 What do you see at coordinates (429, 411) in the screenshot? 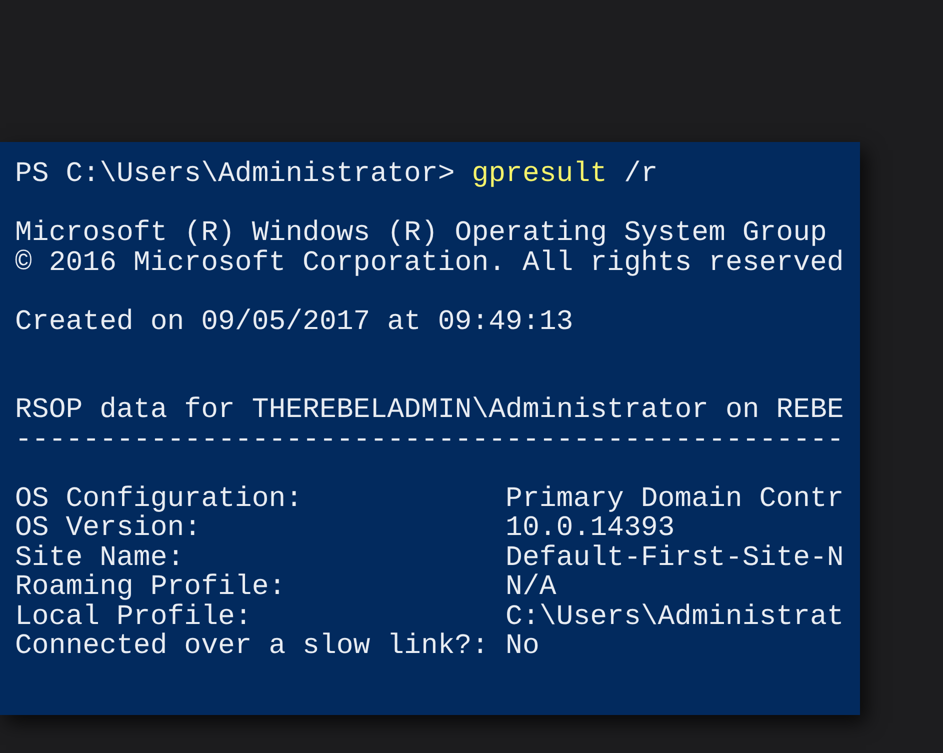
I see `rsop-header: RSOP data for THEREBELADMIN\Administrator on REBE` at bounding box center [429, 411].